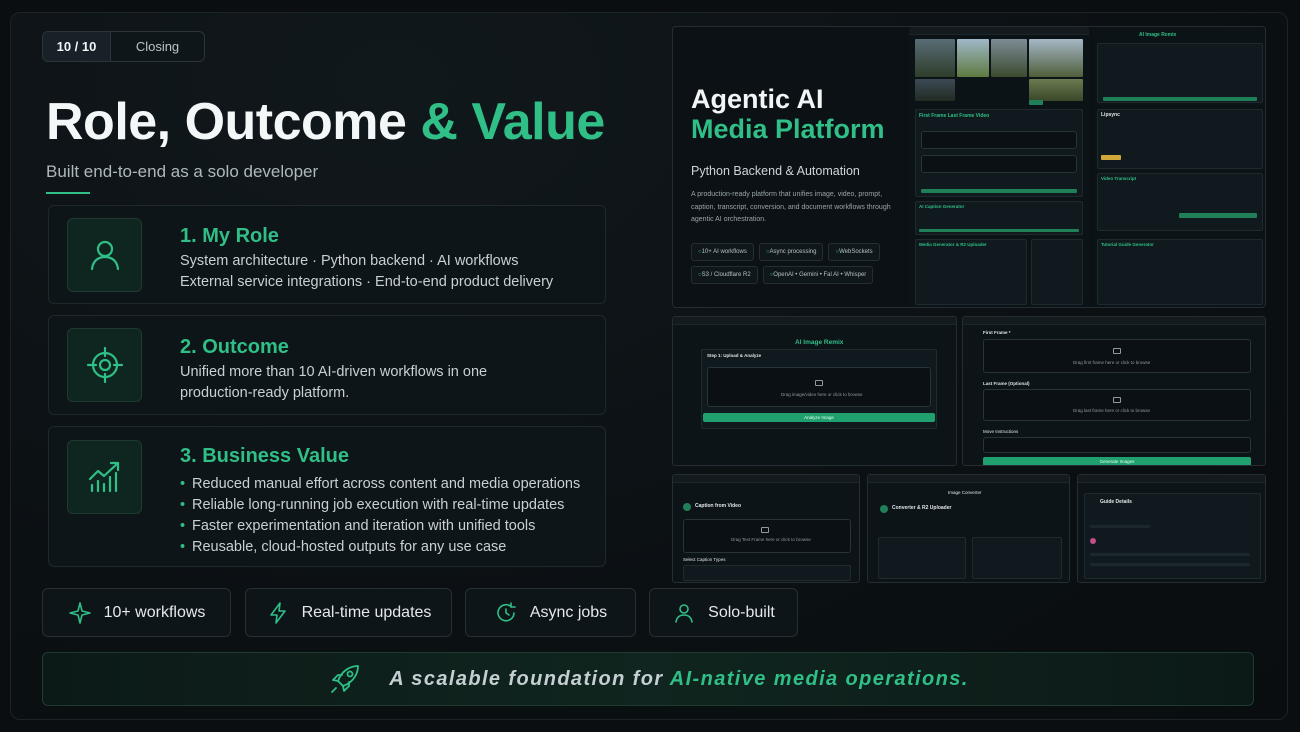 This screenshot has width=1300, height=732. I want to click on slide-counter-badge: 10 / 10 Closing, so click(123, 46).